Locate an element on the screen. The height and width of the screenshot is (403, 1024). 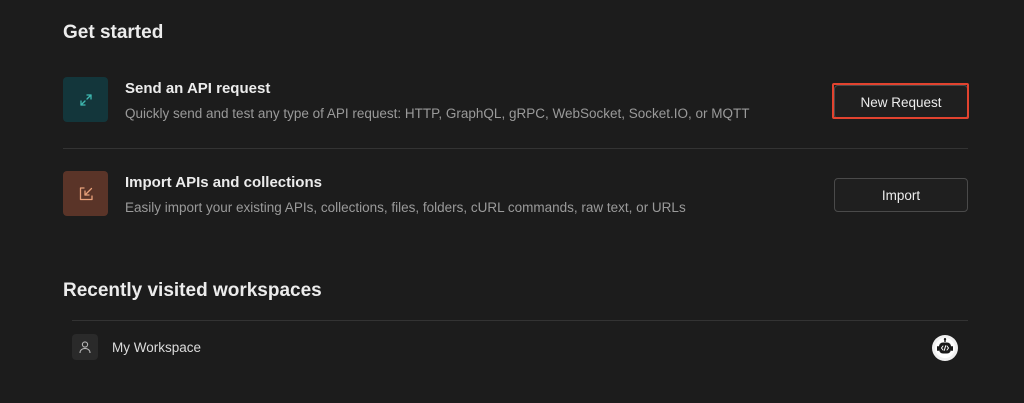
import-button: Import is located at coordinates (901, 195).